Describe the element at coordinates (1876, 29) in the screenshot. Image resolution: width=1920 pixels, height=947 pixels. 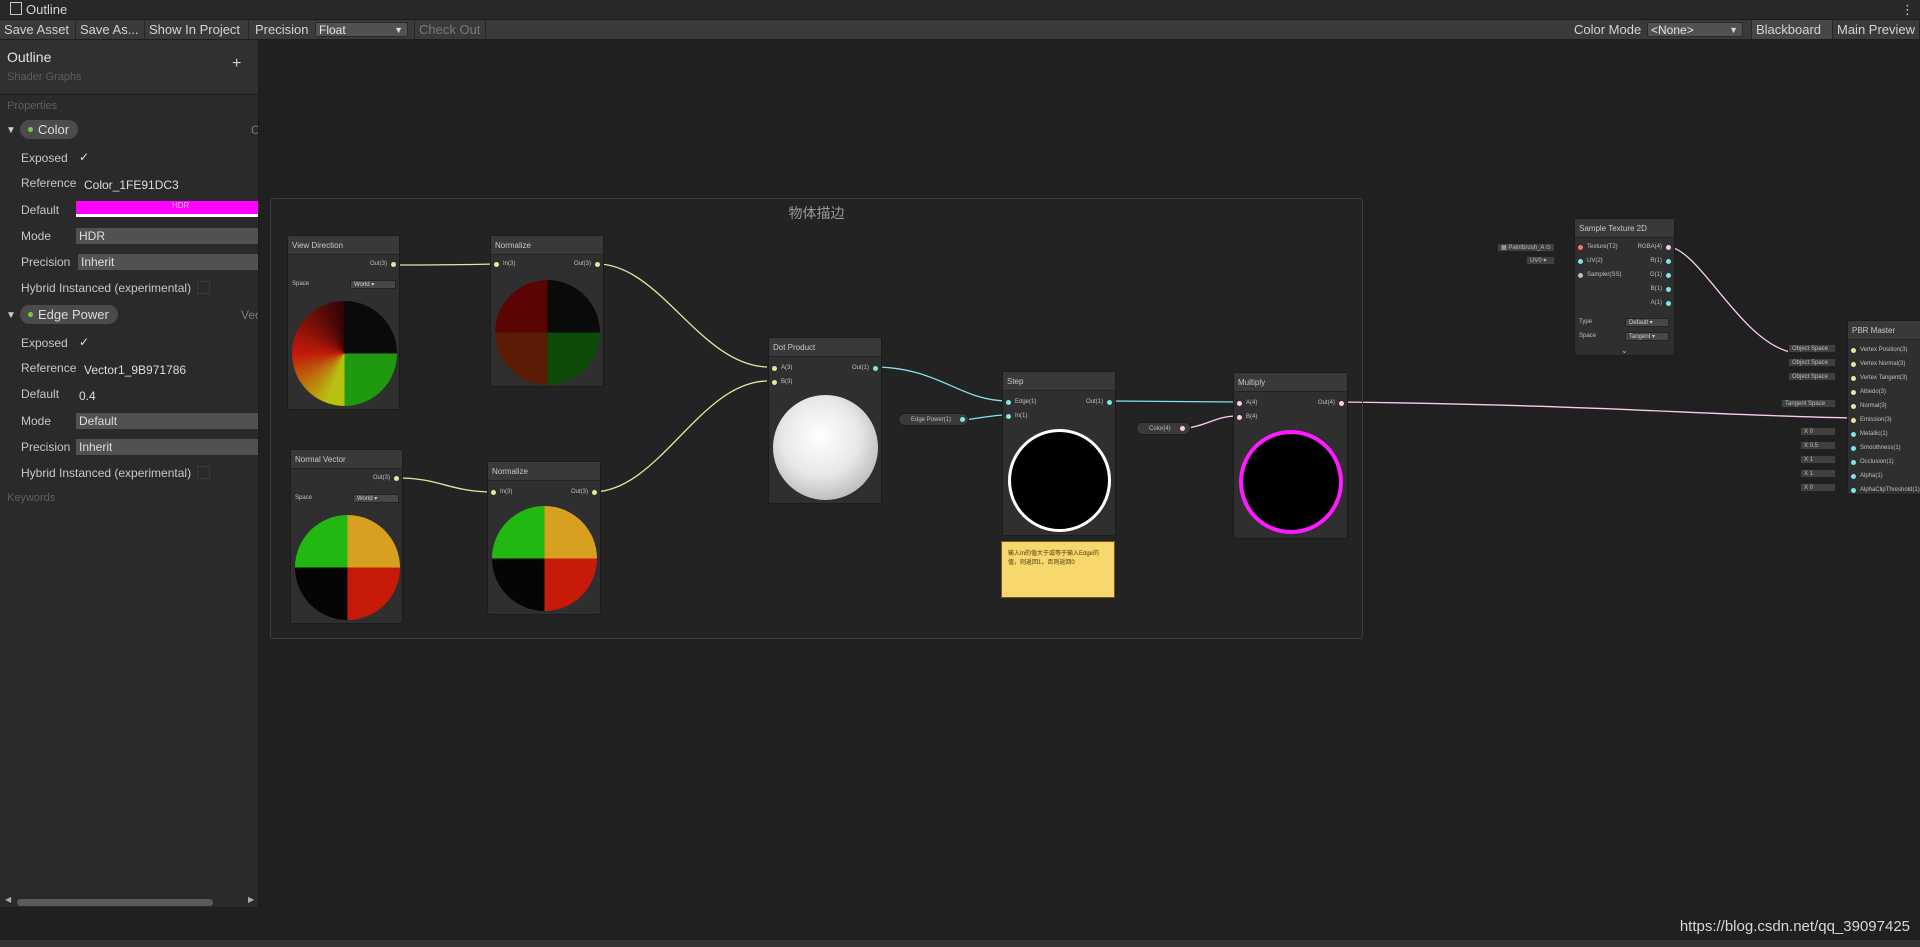
I see `main-preview-toggle: Main Preview` at that location.